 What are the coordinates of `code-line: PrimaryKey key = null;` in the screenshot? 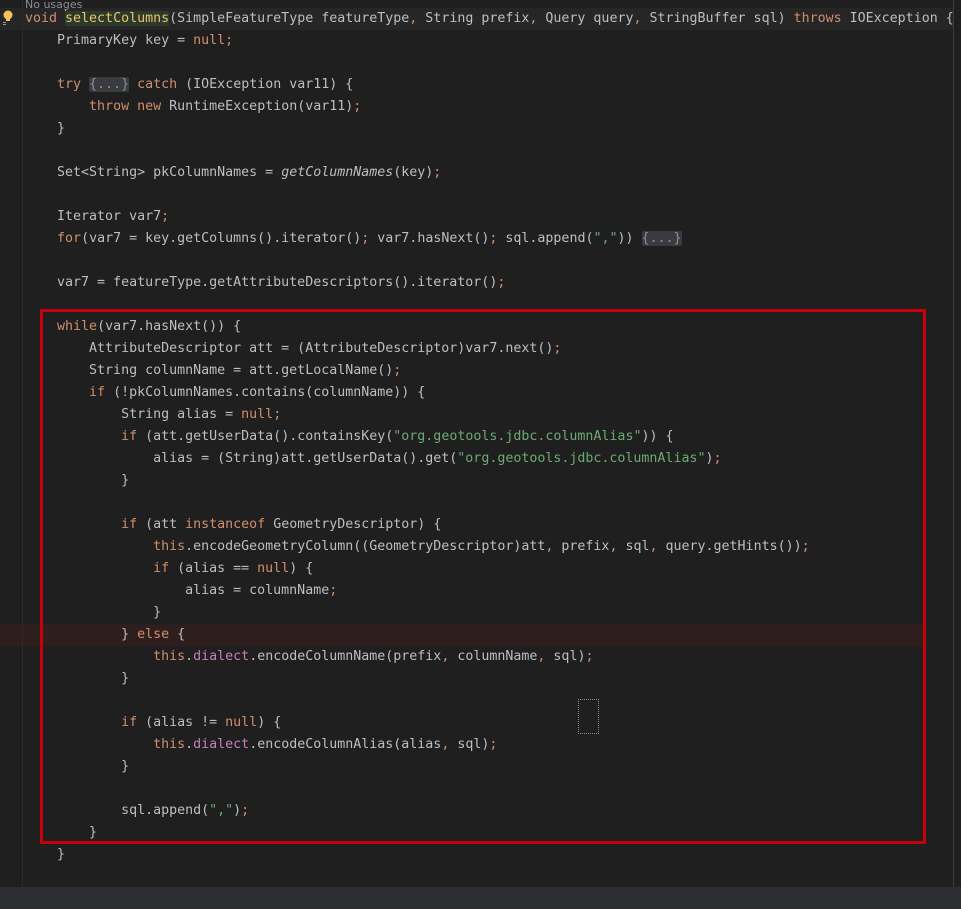 It's located at (489, 41).